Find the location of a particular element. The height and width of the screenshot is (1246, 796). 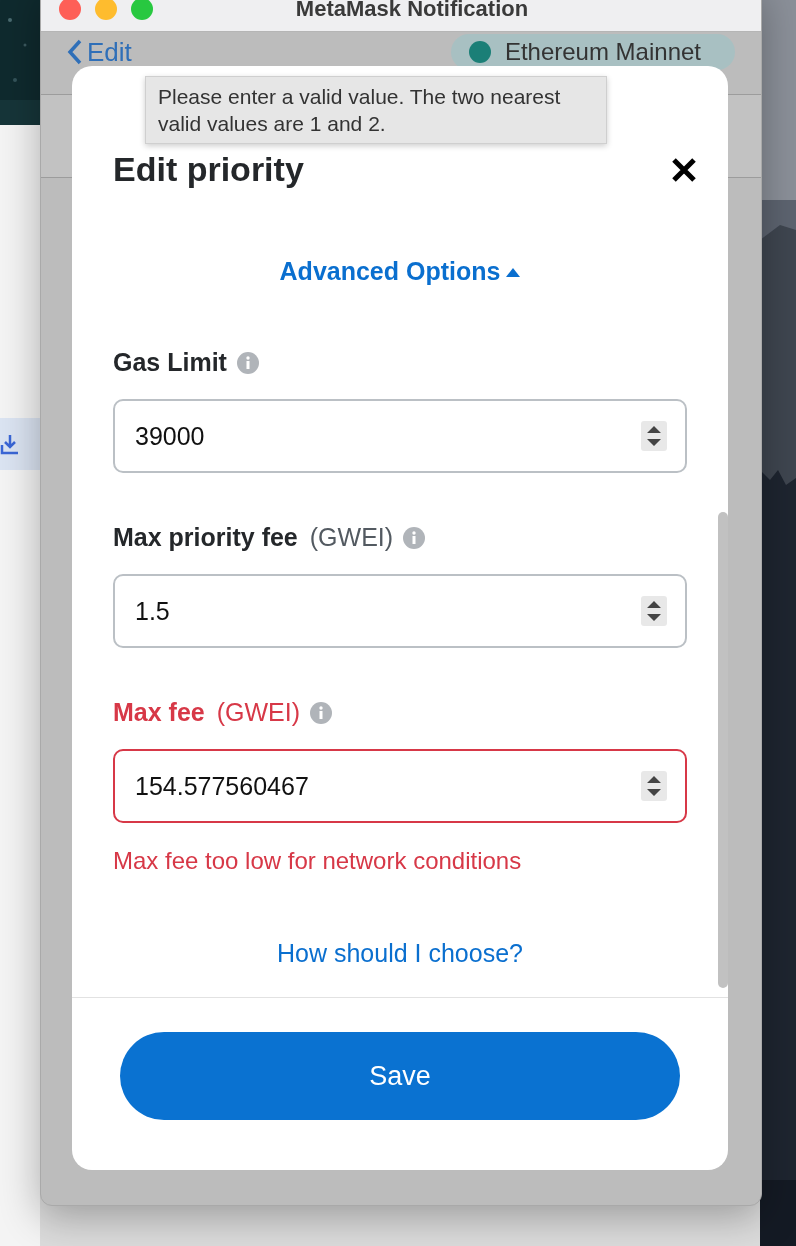

field-label: Max fee is located at coordinates (159, 712).